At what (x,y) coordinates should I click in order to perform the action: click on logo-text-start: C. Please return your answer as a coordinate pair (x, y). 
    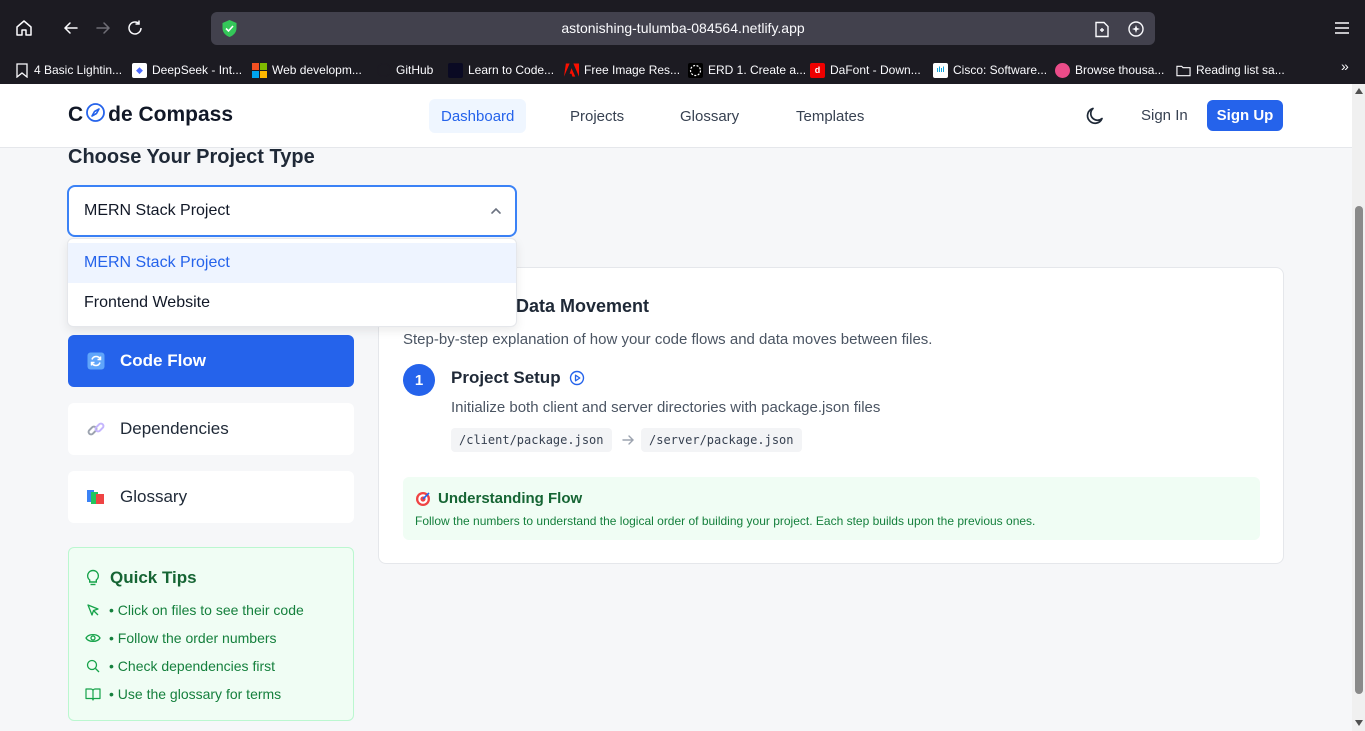
    Looking at the image, I should click on (76, 114).